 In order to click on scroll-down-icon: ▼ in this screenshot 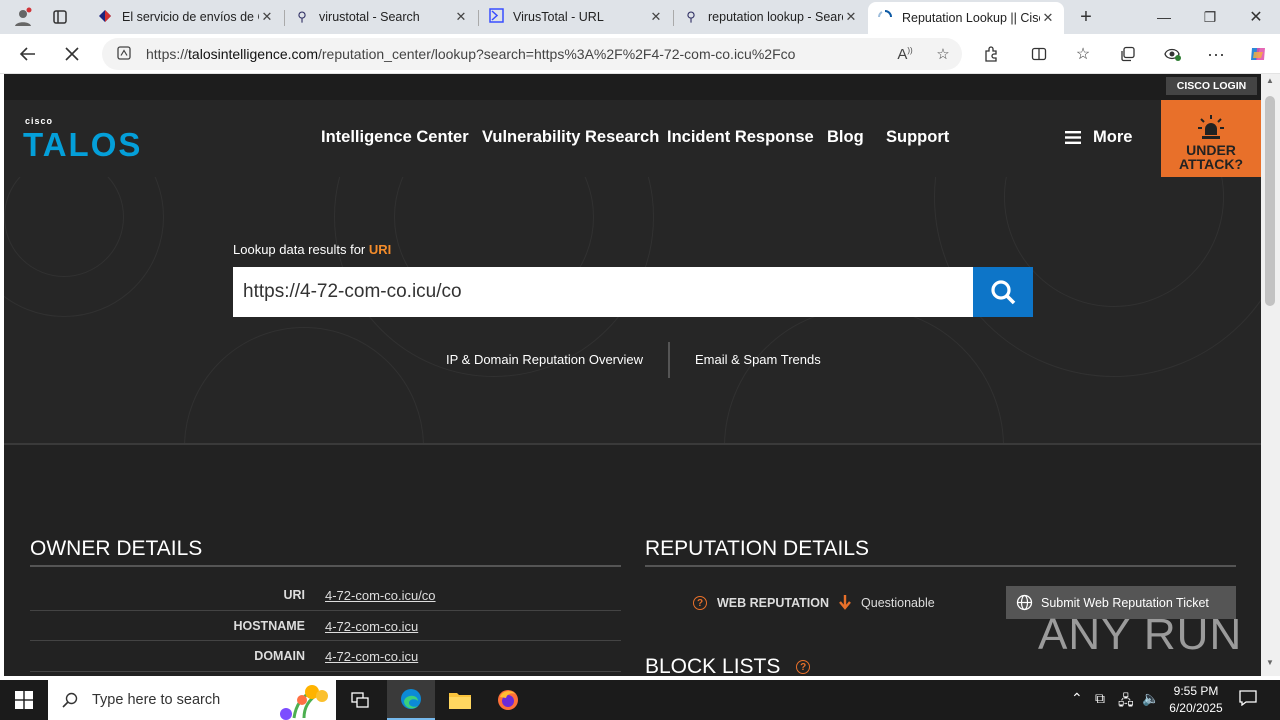, I will do `click(1270, 662)`.